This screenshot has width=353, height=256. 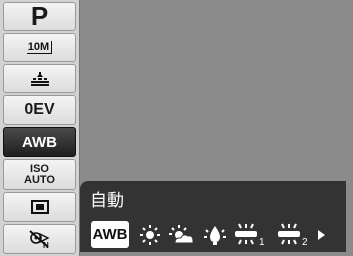 I want to click on iso-value: AUTO, so click(x=39, y=179).